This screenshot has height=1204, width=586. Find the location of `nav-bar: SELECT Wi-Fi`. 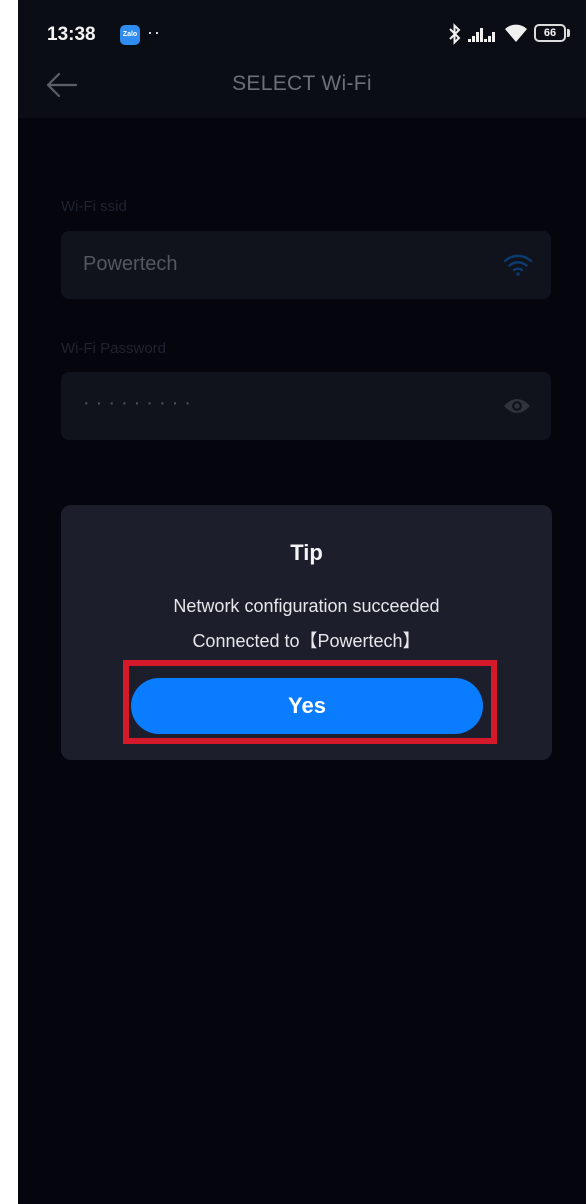

nav-bar: SELECT Wi-Fi is located at coordinates (302, 88).